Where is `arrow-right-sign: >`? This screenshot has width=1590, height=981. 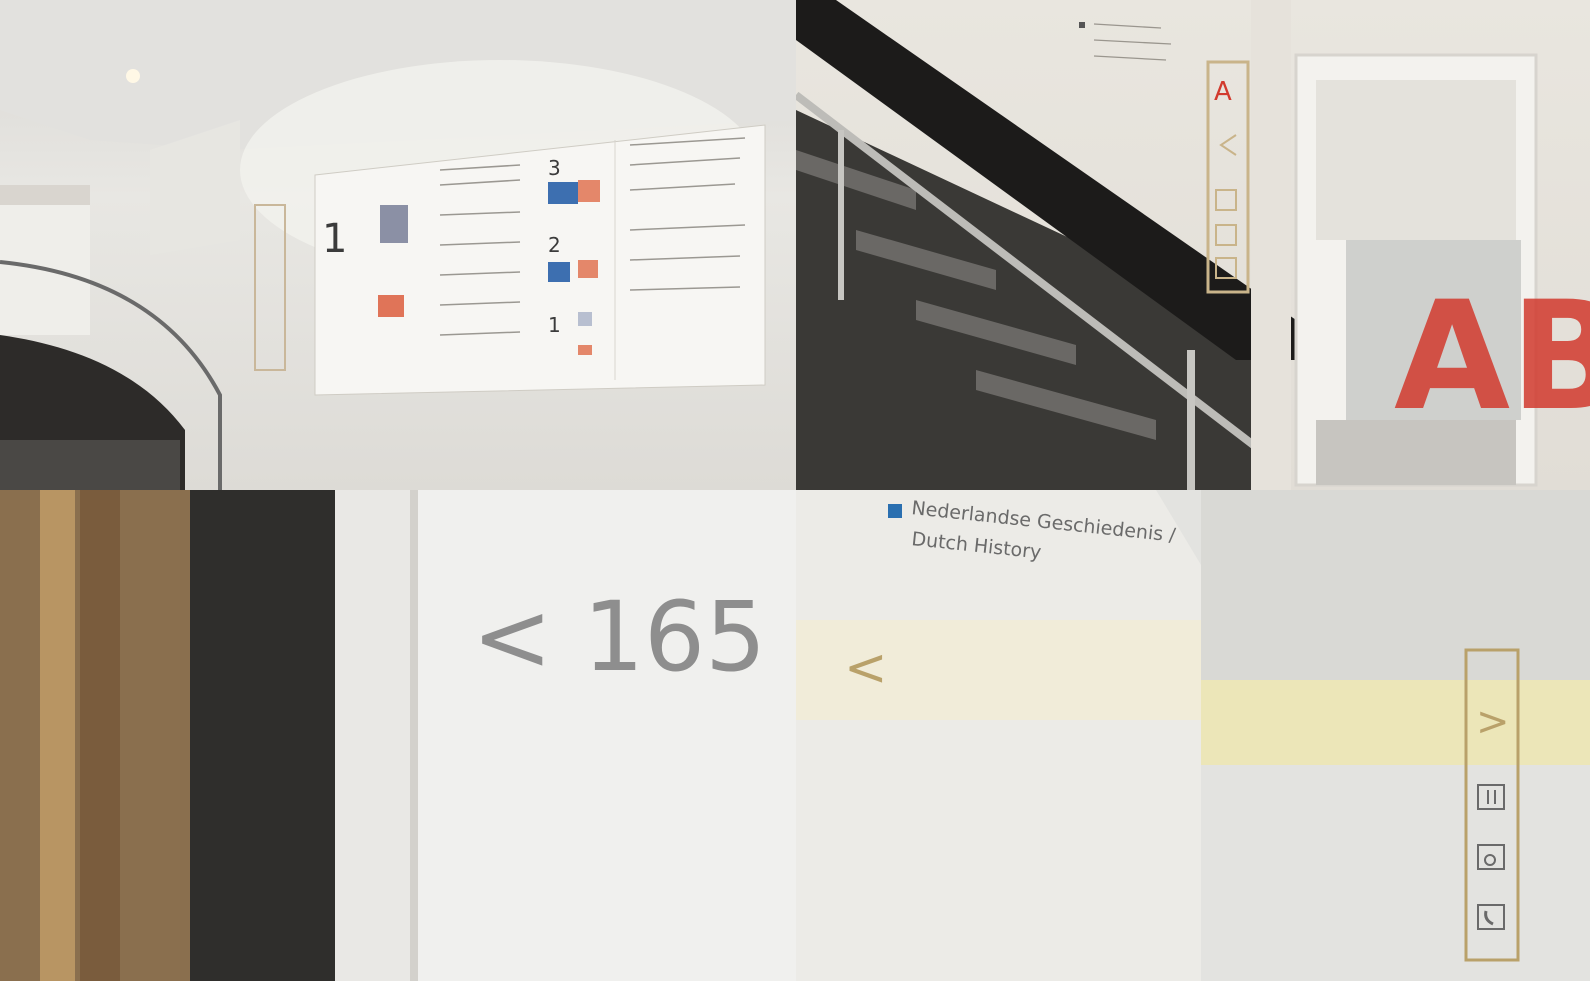 arrow-right-sign: > is located at coordinates (1493, 722).